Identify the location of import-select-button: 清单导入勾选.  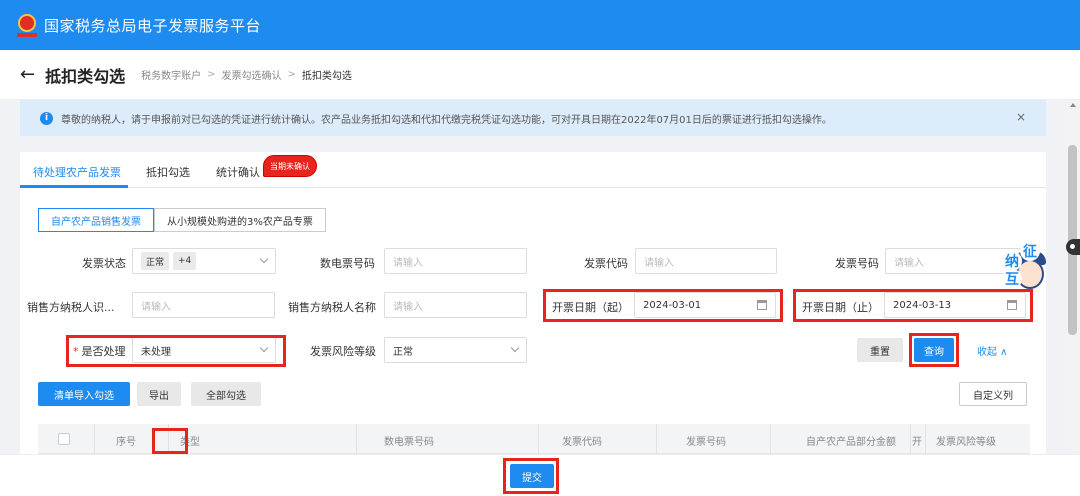
(84, 394).